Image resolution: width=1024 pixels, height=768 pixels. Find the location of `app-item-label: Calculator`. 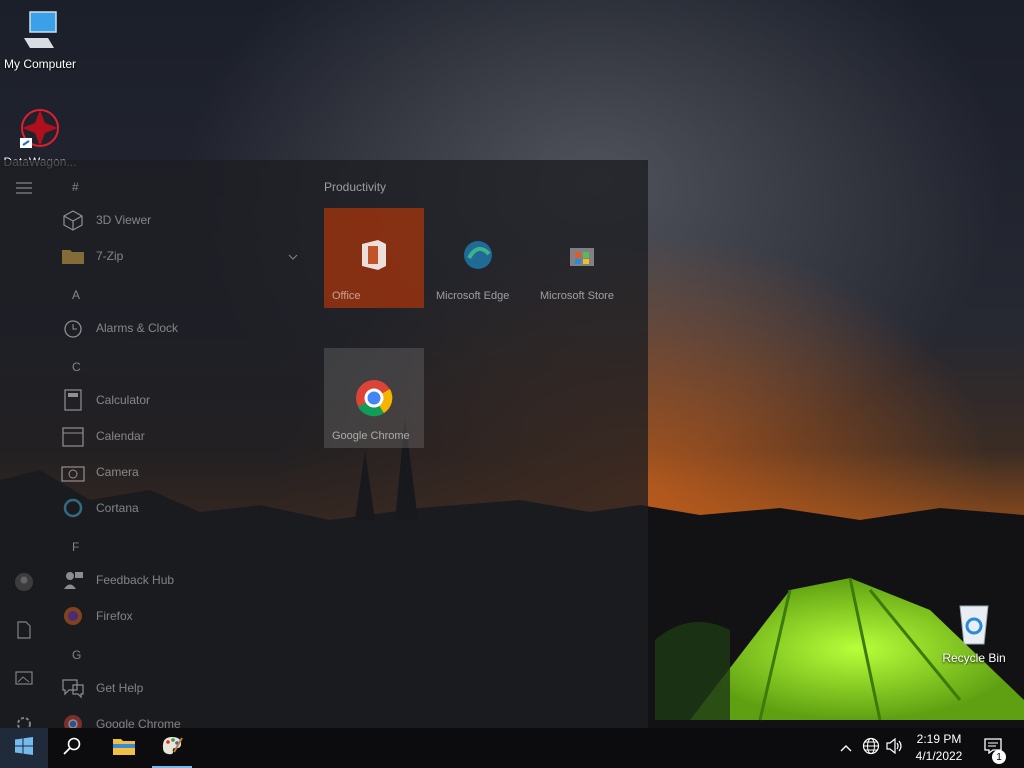

app-item-label: Calculator is located at coordinates (123, 400).